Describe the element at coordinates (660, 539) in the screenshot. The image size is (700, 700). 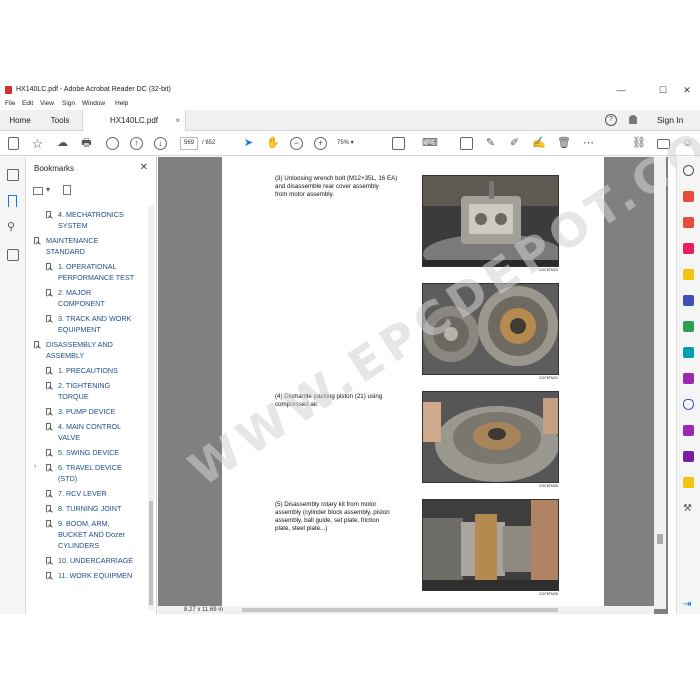
I see `vertical-scroll-thumb` at that location.